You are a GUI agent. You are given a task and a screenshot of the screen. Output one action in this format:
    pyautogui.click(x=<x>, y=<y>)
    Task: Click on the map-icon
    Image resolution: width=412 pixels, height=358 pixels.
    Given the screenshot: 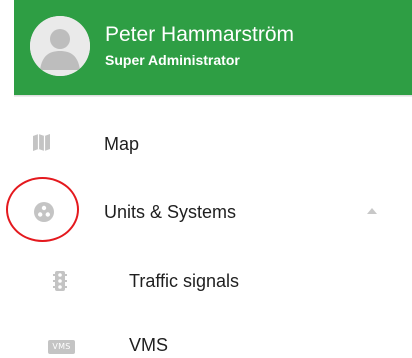 What is the action you would take?
    pyautogui.click(x=41, y=142)
    